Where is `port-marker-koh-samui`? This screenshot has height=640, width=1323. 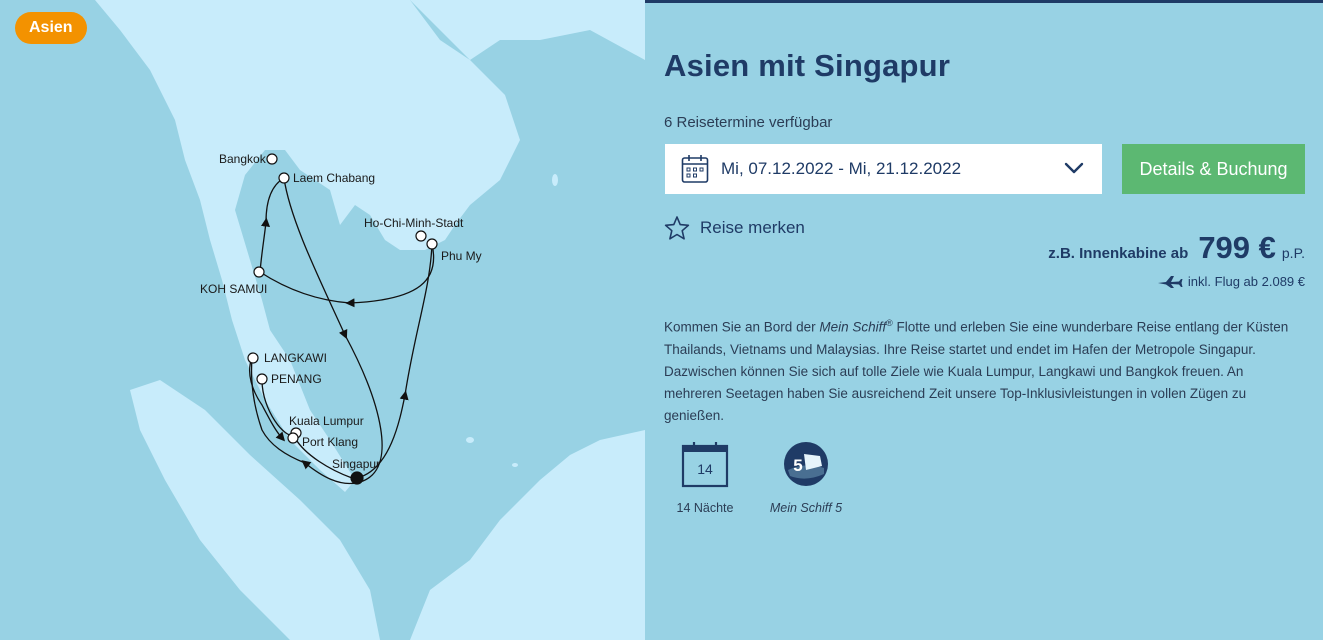
port-marker-koh-samui is located at coordinates (259, 272).